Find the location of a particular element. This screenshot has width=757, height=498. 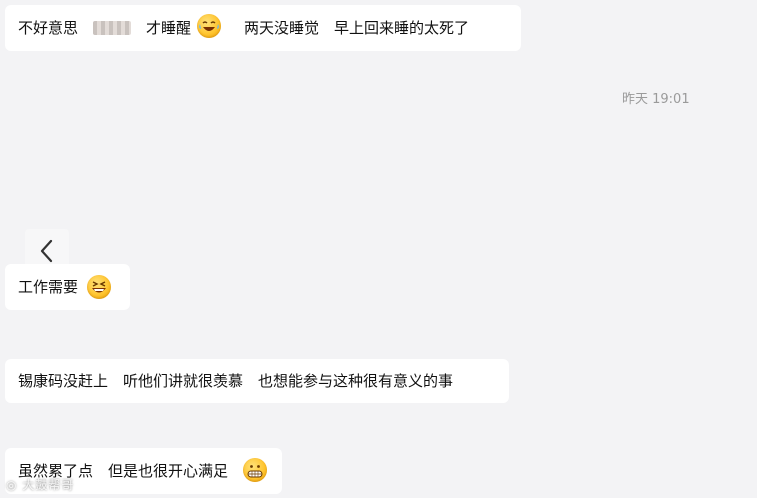

watermark-text: 大鼓帮哥 is located at coordinates (48, 485).